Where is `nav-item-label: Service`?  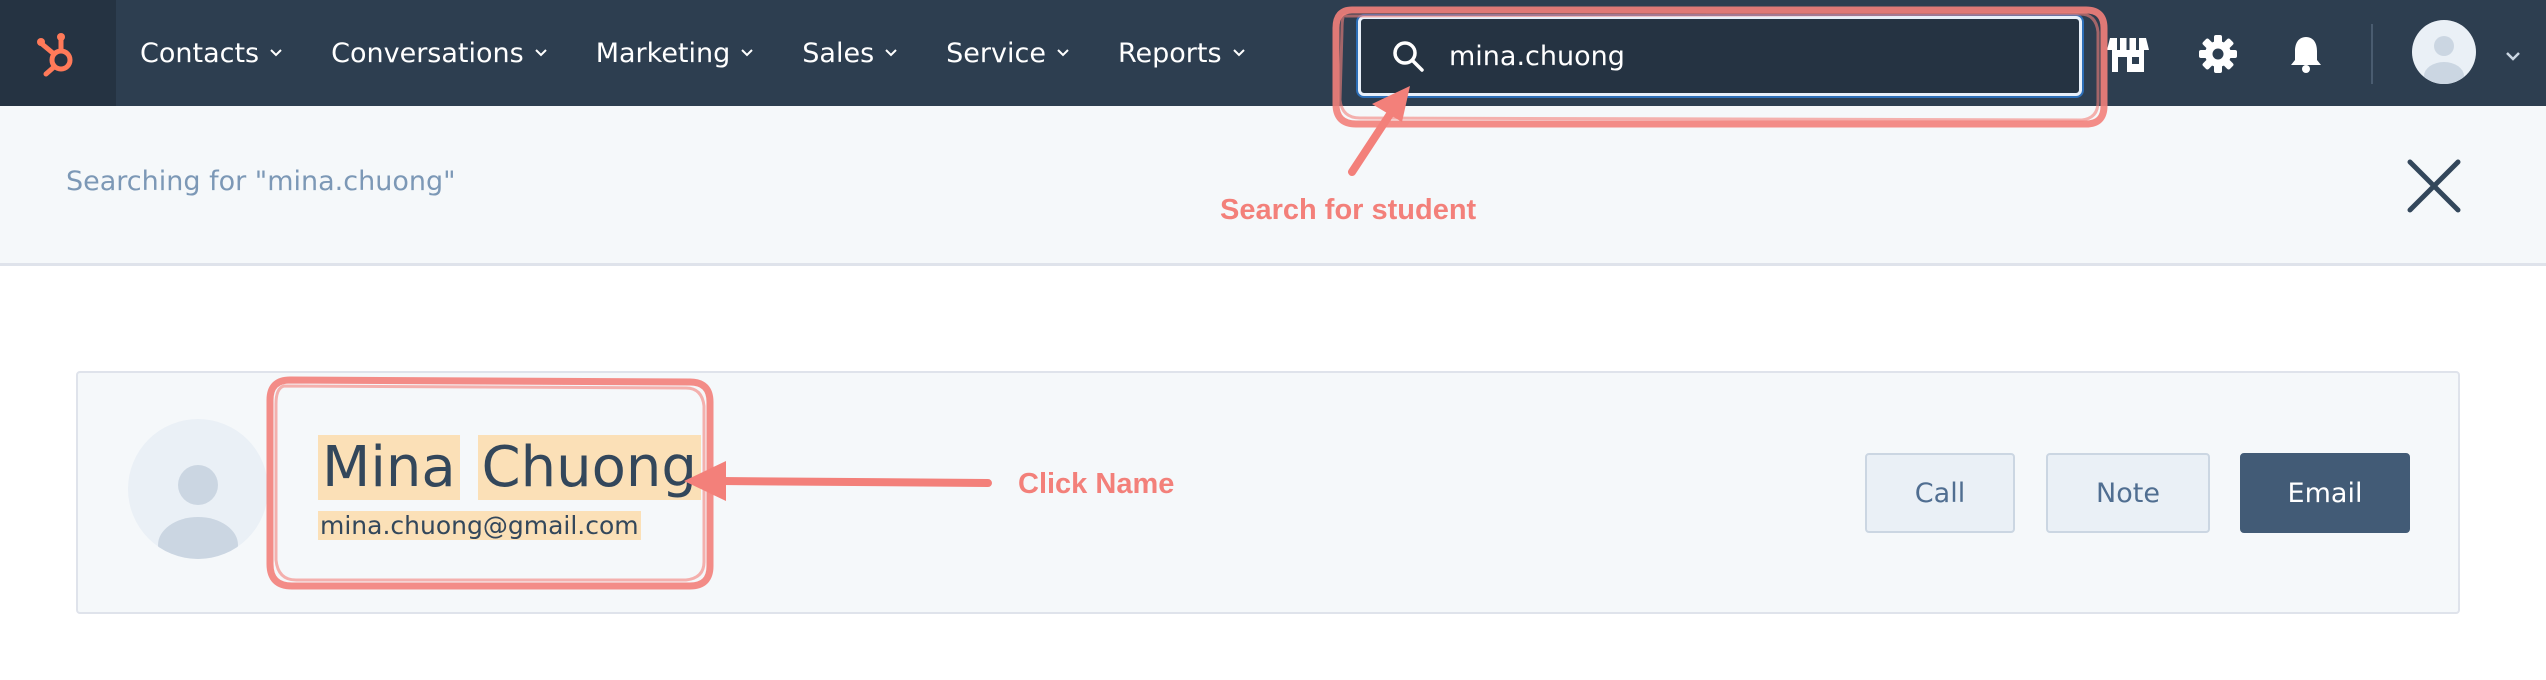 nav-item-label: Service is located at coordinates (996, 53).